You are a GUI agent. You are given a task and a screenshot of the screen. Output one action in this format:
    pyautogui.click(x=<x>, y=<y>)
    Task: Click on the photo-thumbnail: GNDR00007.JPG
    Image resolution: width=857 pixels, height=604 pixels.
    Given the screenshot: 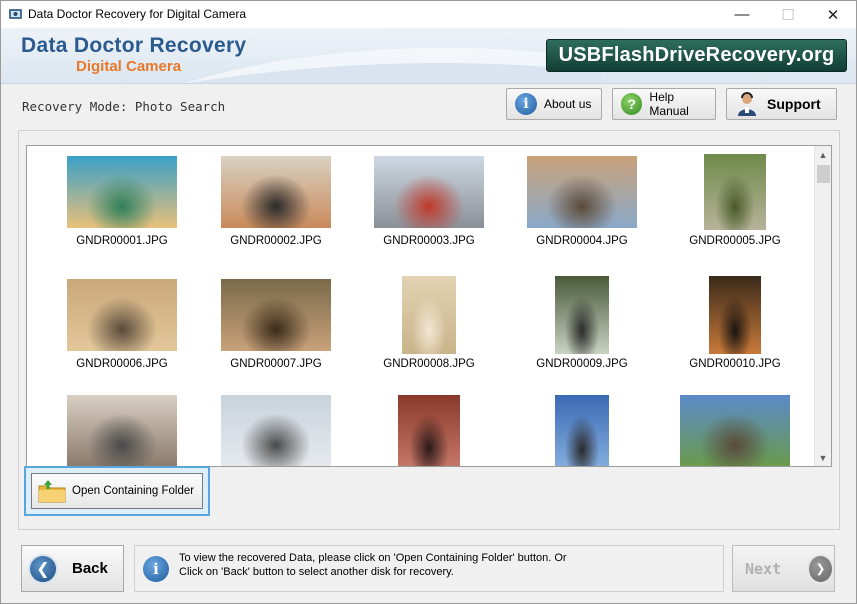 What is the action you would take?
    pyautogui.click(x=276, y=331)
    